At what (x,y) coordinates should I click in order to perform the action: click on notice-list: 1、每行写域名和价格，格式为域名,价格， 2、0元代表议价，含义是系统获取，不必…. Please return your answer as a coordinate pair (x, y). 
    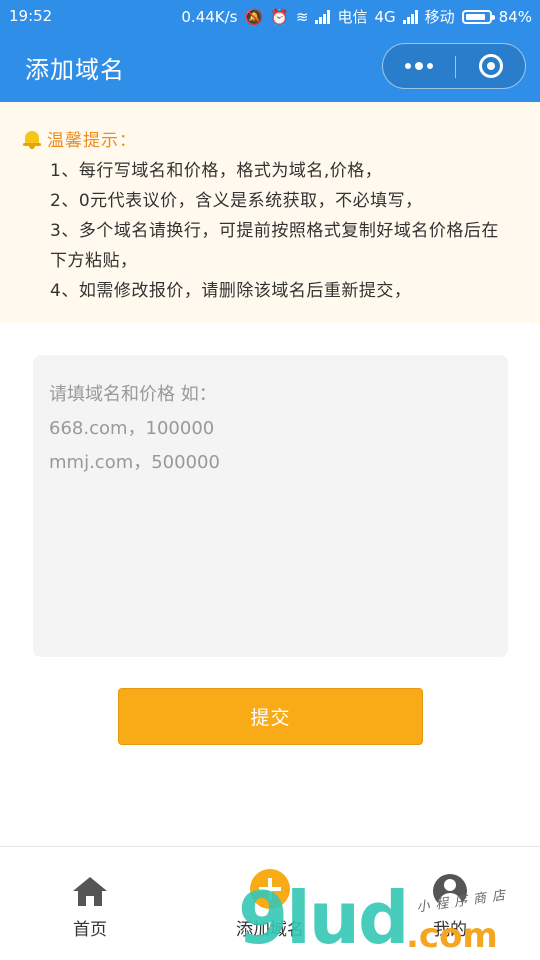
    Looking at the image, I should click on (275, 231).